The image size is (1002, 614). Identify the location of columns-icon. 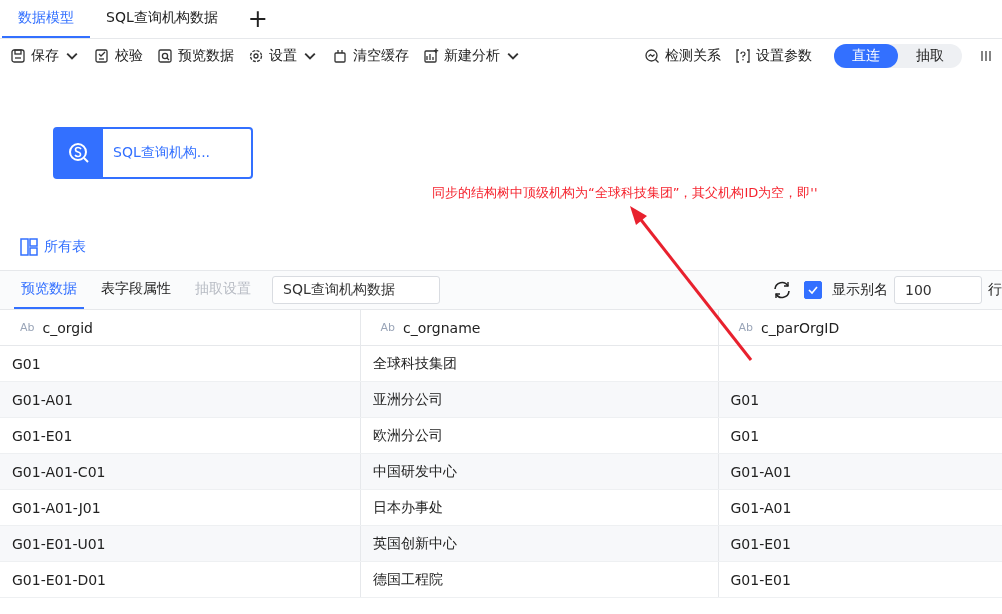
(986, 56).